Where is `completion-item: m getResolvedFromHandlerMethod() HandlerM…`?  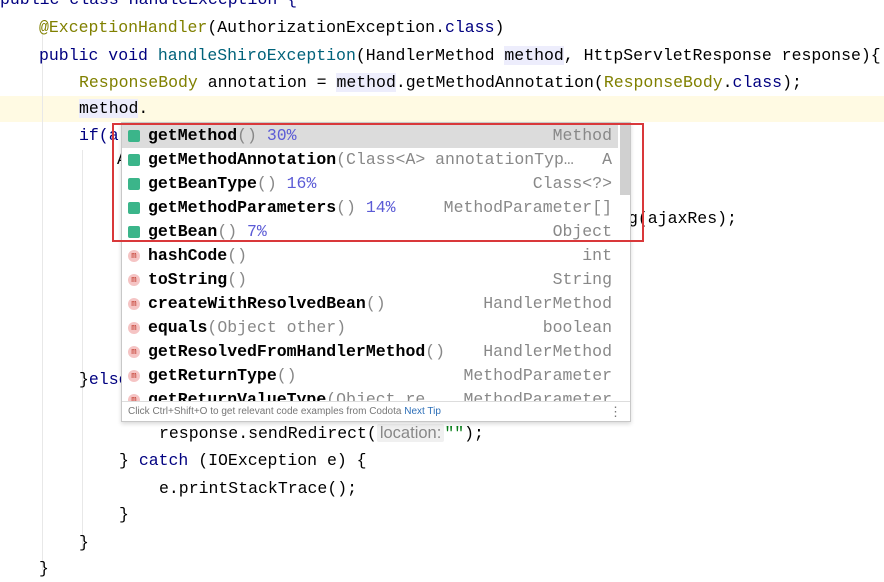 completion-item: m getResolvedFromHandlerMethod() HandlerM… is located at coordinates (370, 352).